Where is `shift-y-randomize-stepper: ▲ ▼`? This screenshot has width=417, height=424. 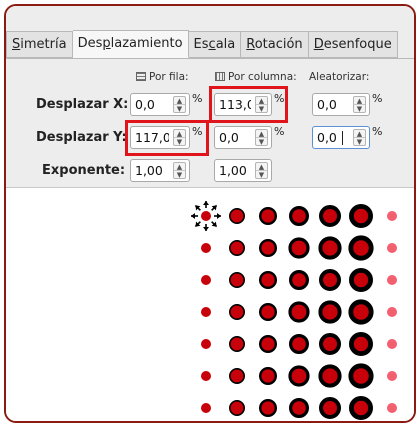
shift-y-randomize-stepper: ▲ ▼ is located at coordinates (359, 137).